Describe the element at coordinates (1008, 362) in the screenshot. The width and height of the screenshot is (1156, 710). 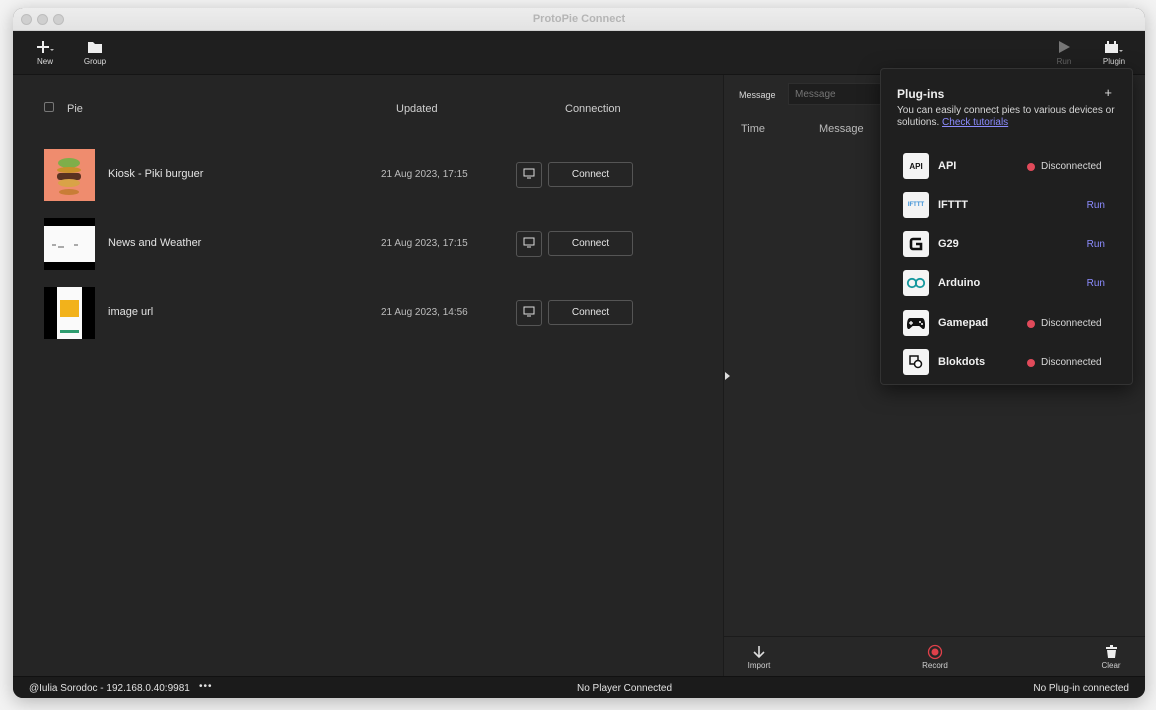
I see `plugin-item-blokdots: Blokdots Disconnected` at that location.